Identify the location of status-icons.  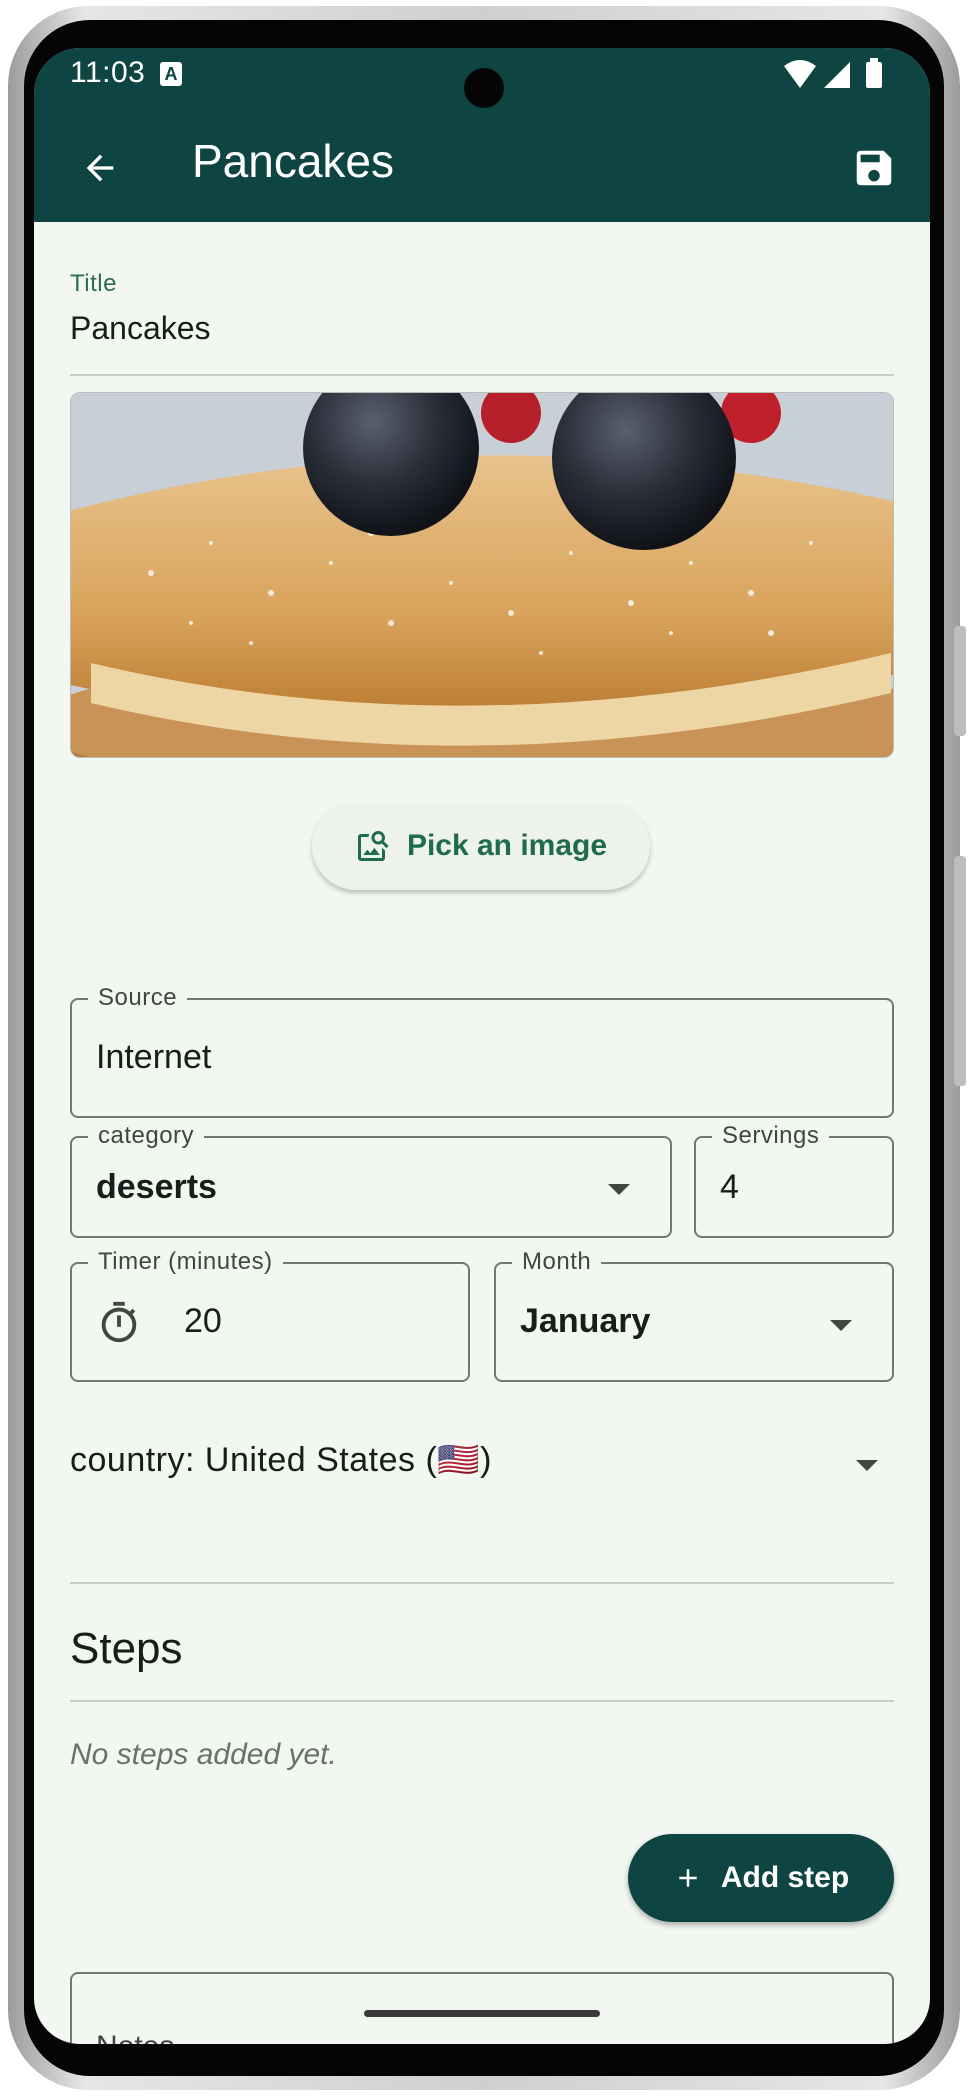
(835, 78).